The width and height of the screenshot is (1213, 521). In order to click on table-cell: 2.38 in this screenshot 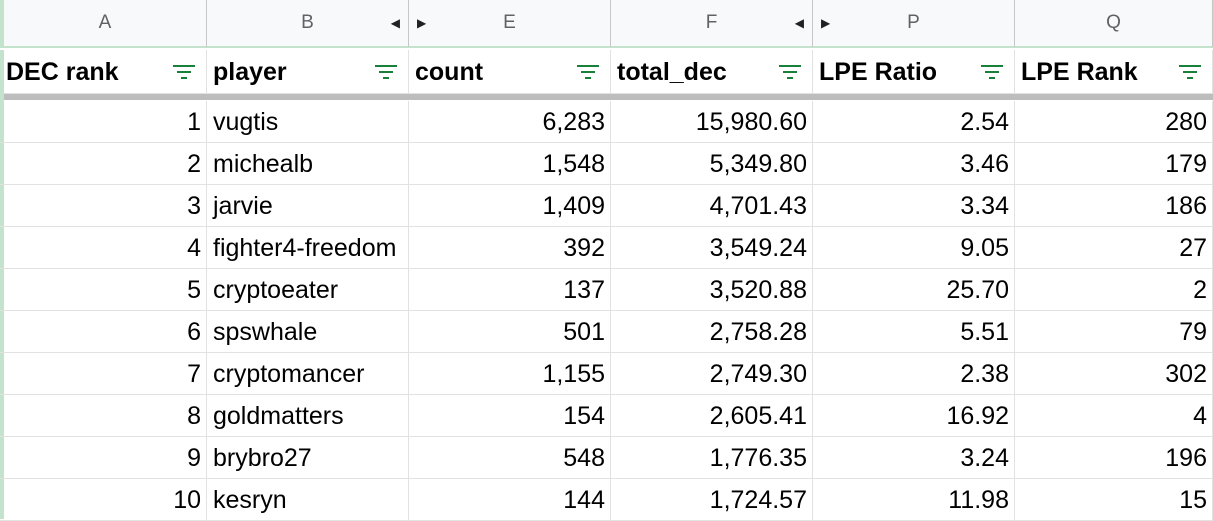, I will do `click(914, 374)`.